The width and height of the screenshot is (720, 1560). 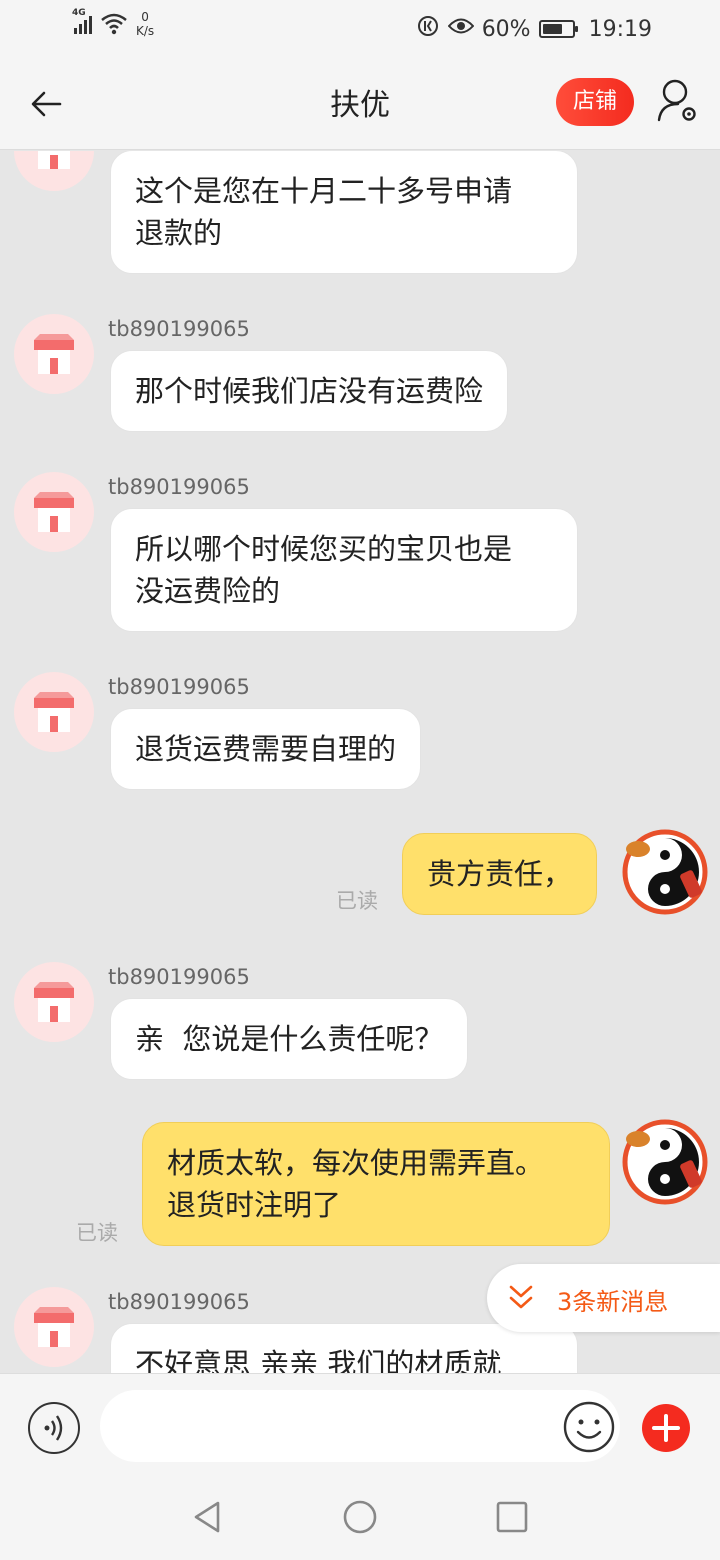 What do you see at coordinates (506, 29) in the screenshot?
I see `battery-percent: 60%` at bounding box center [506, 29].